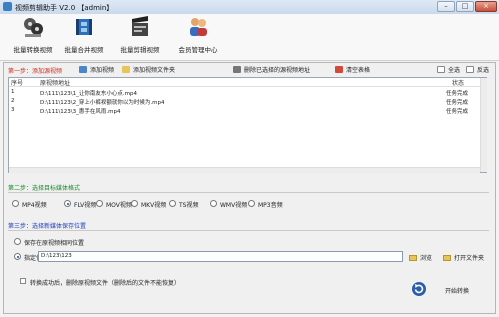  What do you see at coordinates (54, 243) in the screenshot?
I see `save-same-label: 保存在原视频相同位置` at bounding box center [54, 243].